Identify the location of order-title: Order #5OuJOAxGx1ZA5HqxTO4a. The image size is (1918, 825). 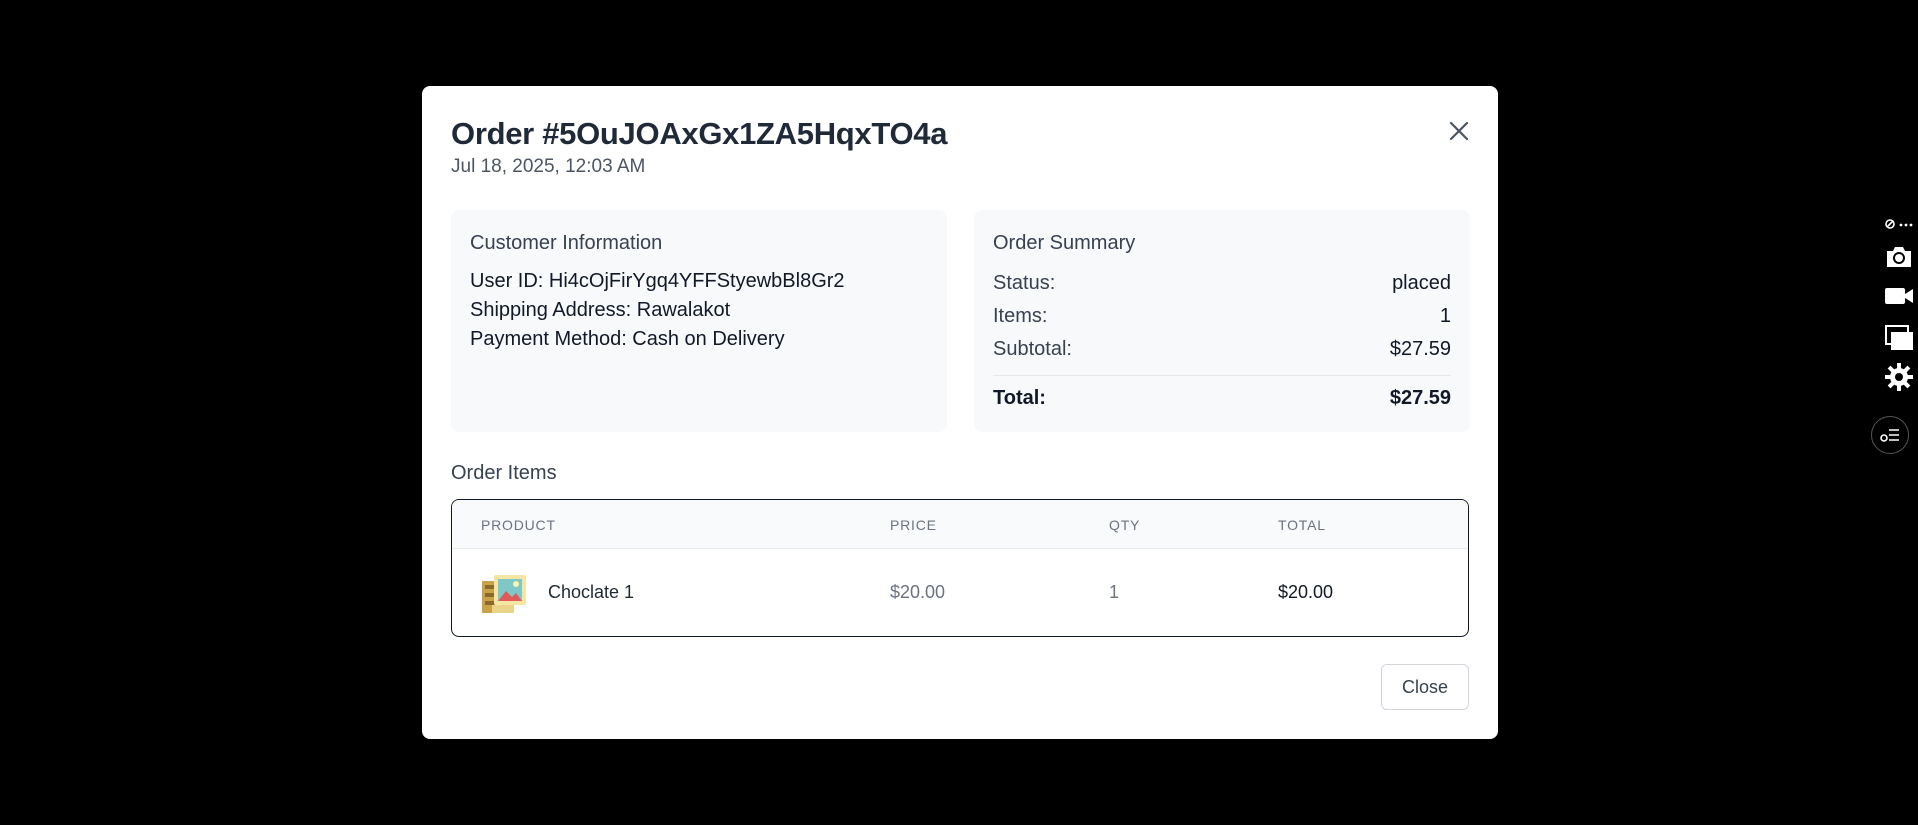
(699, 133).